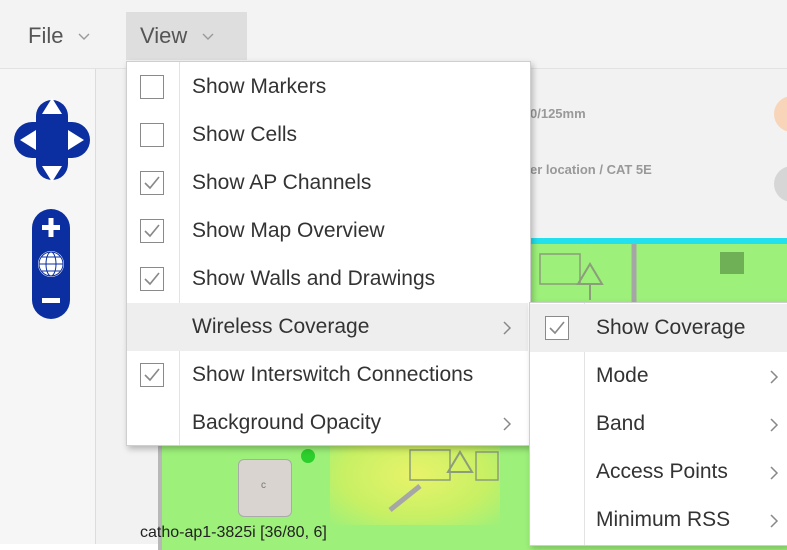 This screenshot has height=550, width=787. What do you see at coordinates (164, 35) in the screenshot?
I see `view-menu-label: View` at bounding box center [164, 35].